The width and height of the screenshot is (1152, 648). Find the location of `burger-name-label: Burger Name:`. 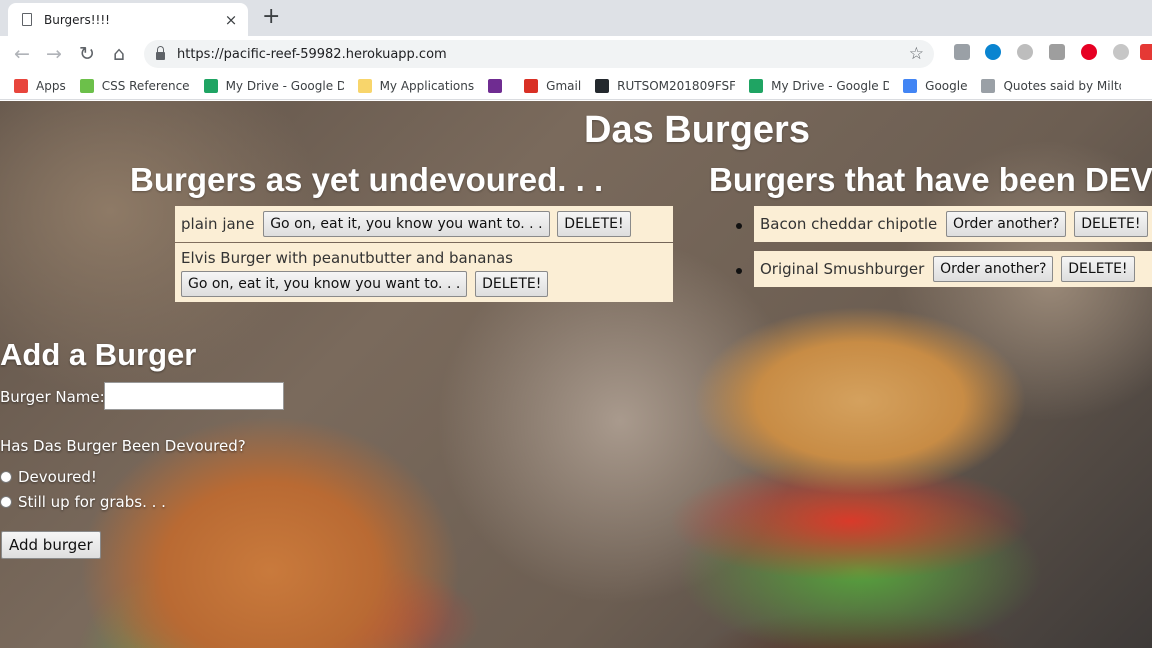

burger-name-label: Burger Name: is located at coordinates (52, 397).